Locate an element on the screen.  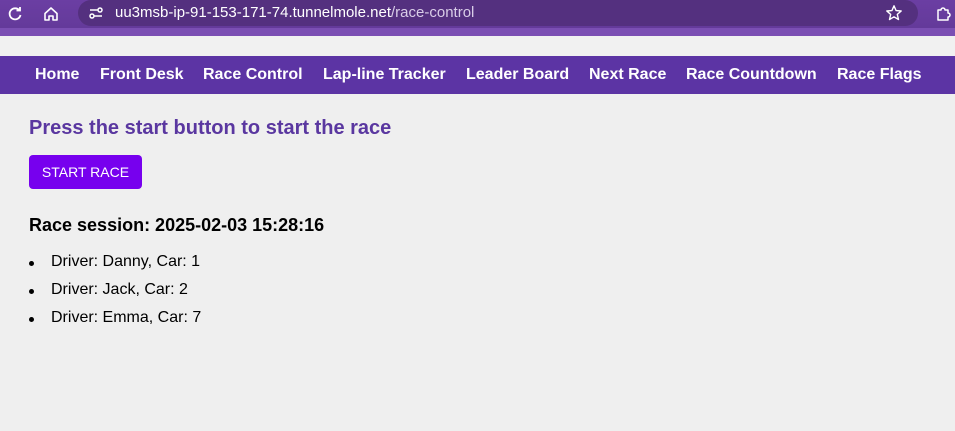
nav-item-leader-board: Leader Board is located at coordinates (517, 75).